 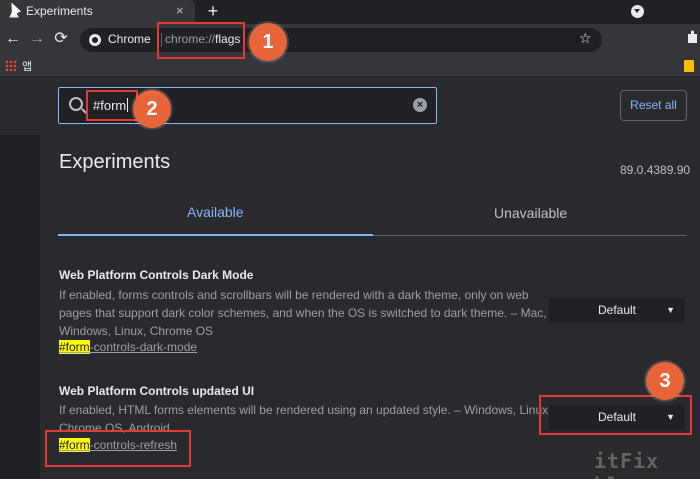 I want to click on tab-experiments: Experiments ×, so click(x=97, y=12).